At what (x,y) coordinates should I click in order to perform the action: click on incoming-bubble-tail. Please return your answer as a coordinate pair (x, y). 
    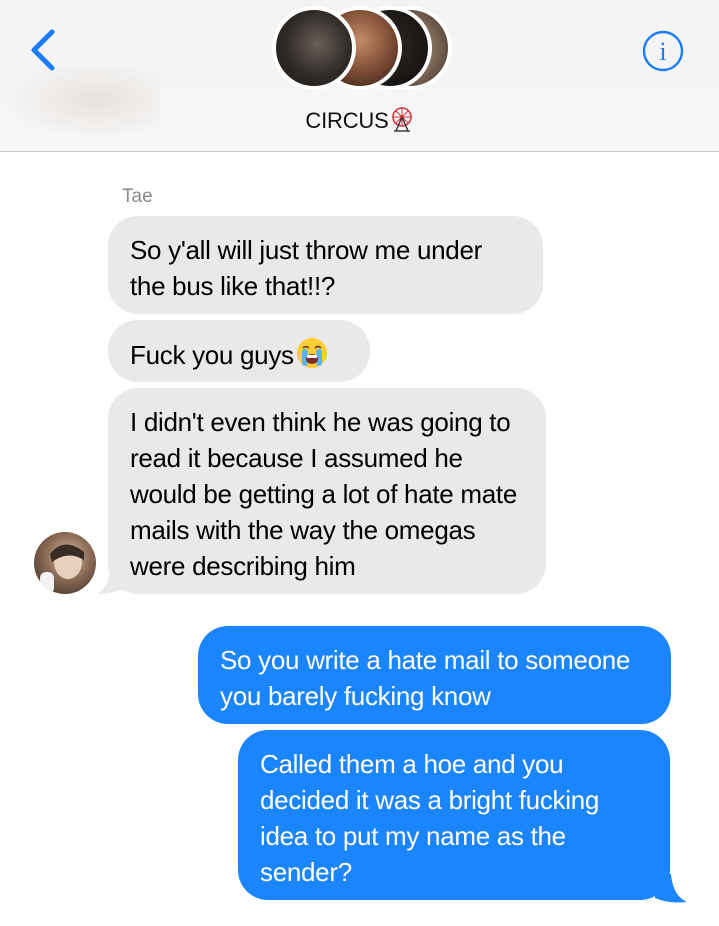
    Looking at the image, I should click on (111, 580).